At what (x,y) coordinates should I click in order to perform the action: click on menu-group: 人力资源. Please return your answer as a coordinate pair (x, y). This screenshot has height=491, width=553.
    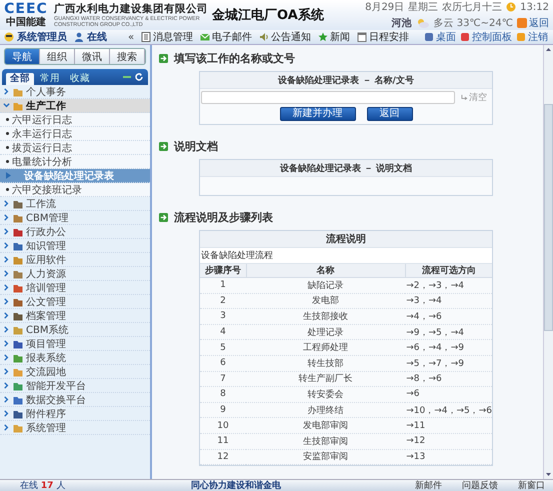
    Looking at the image, I should click on (75, 274).